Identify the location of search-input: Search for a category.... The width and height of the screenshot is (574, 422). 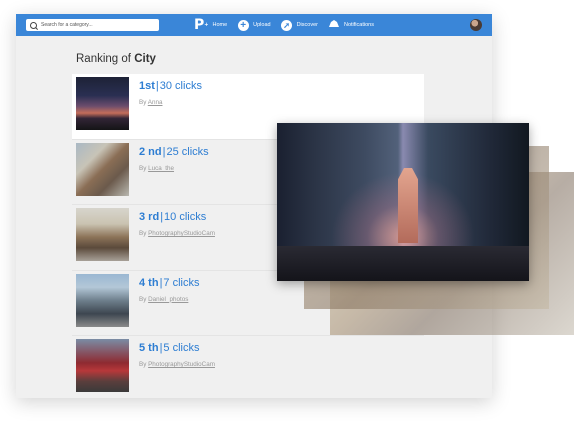
(92, 25).